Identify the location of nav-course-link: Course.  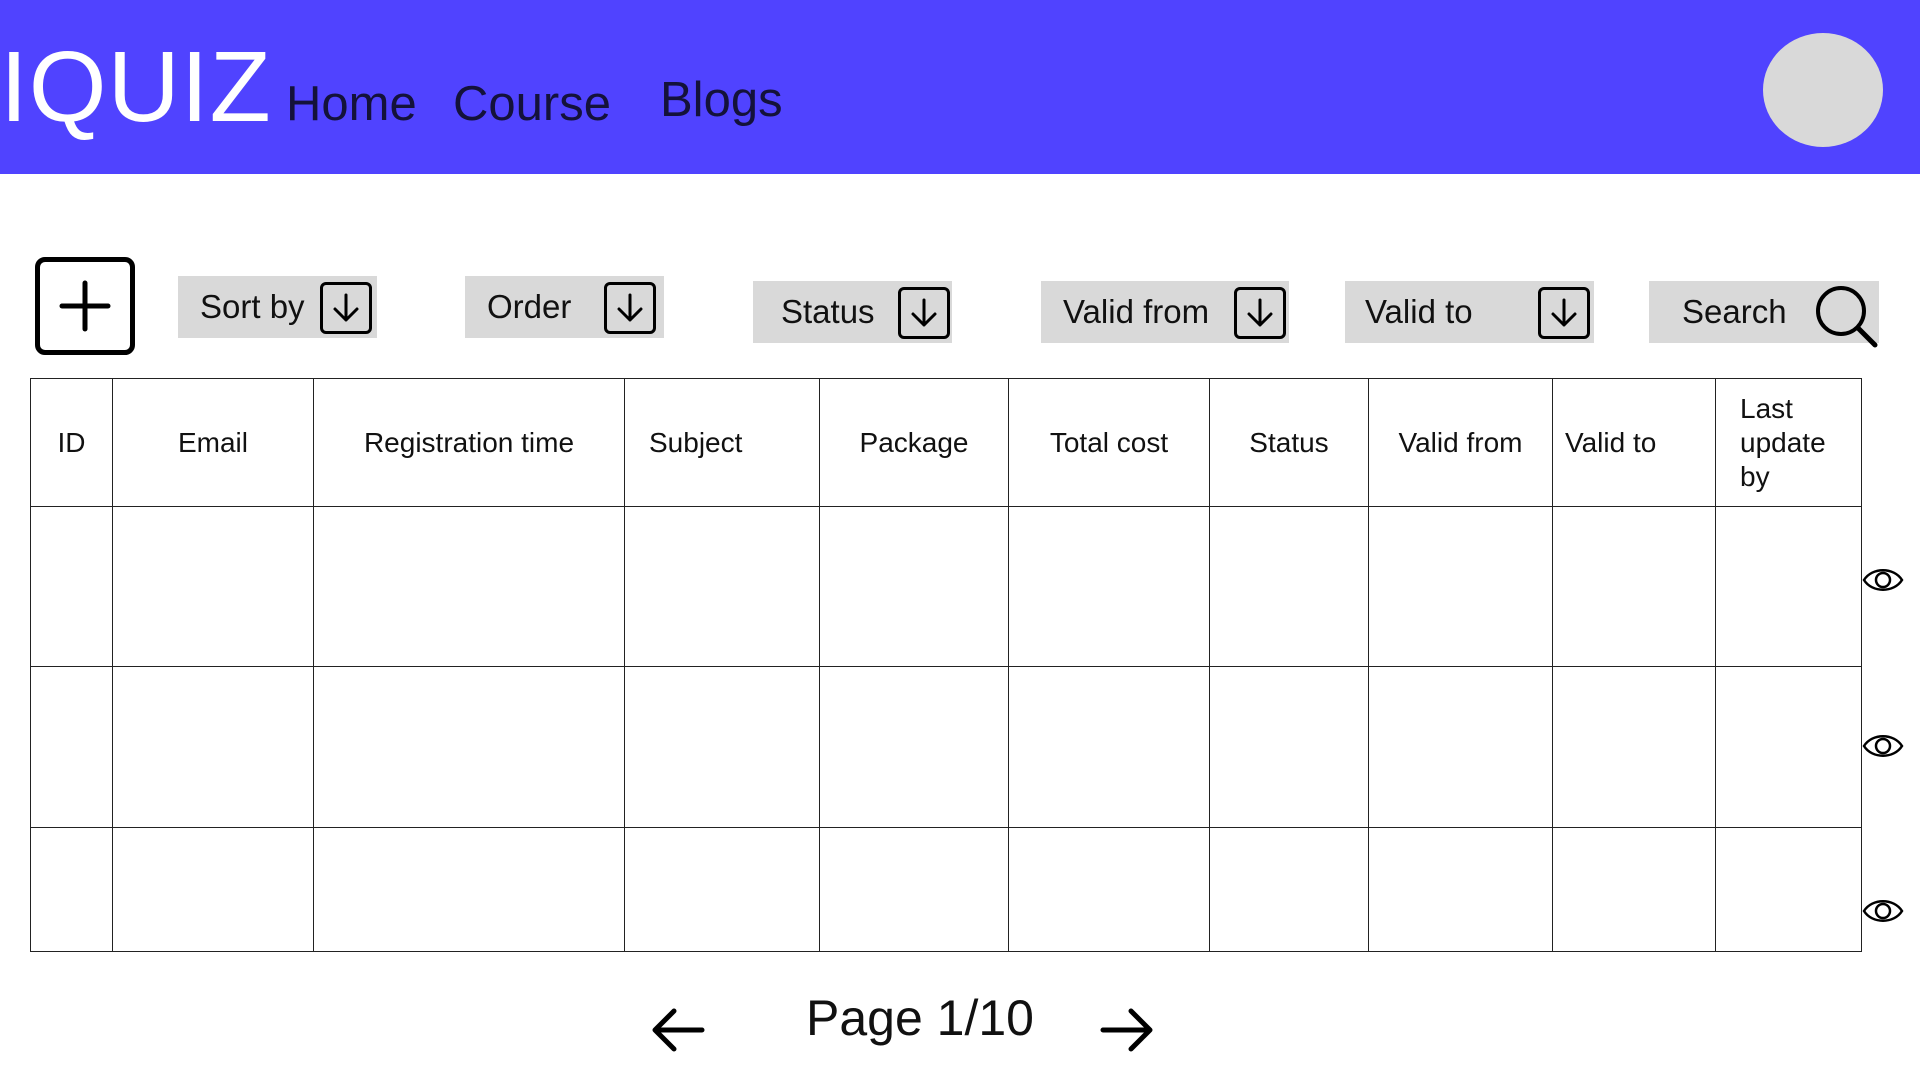
(532, 104).